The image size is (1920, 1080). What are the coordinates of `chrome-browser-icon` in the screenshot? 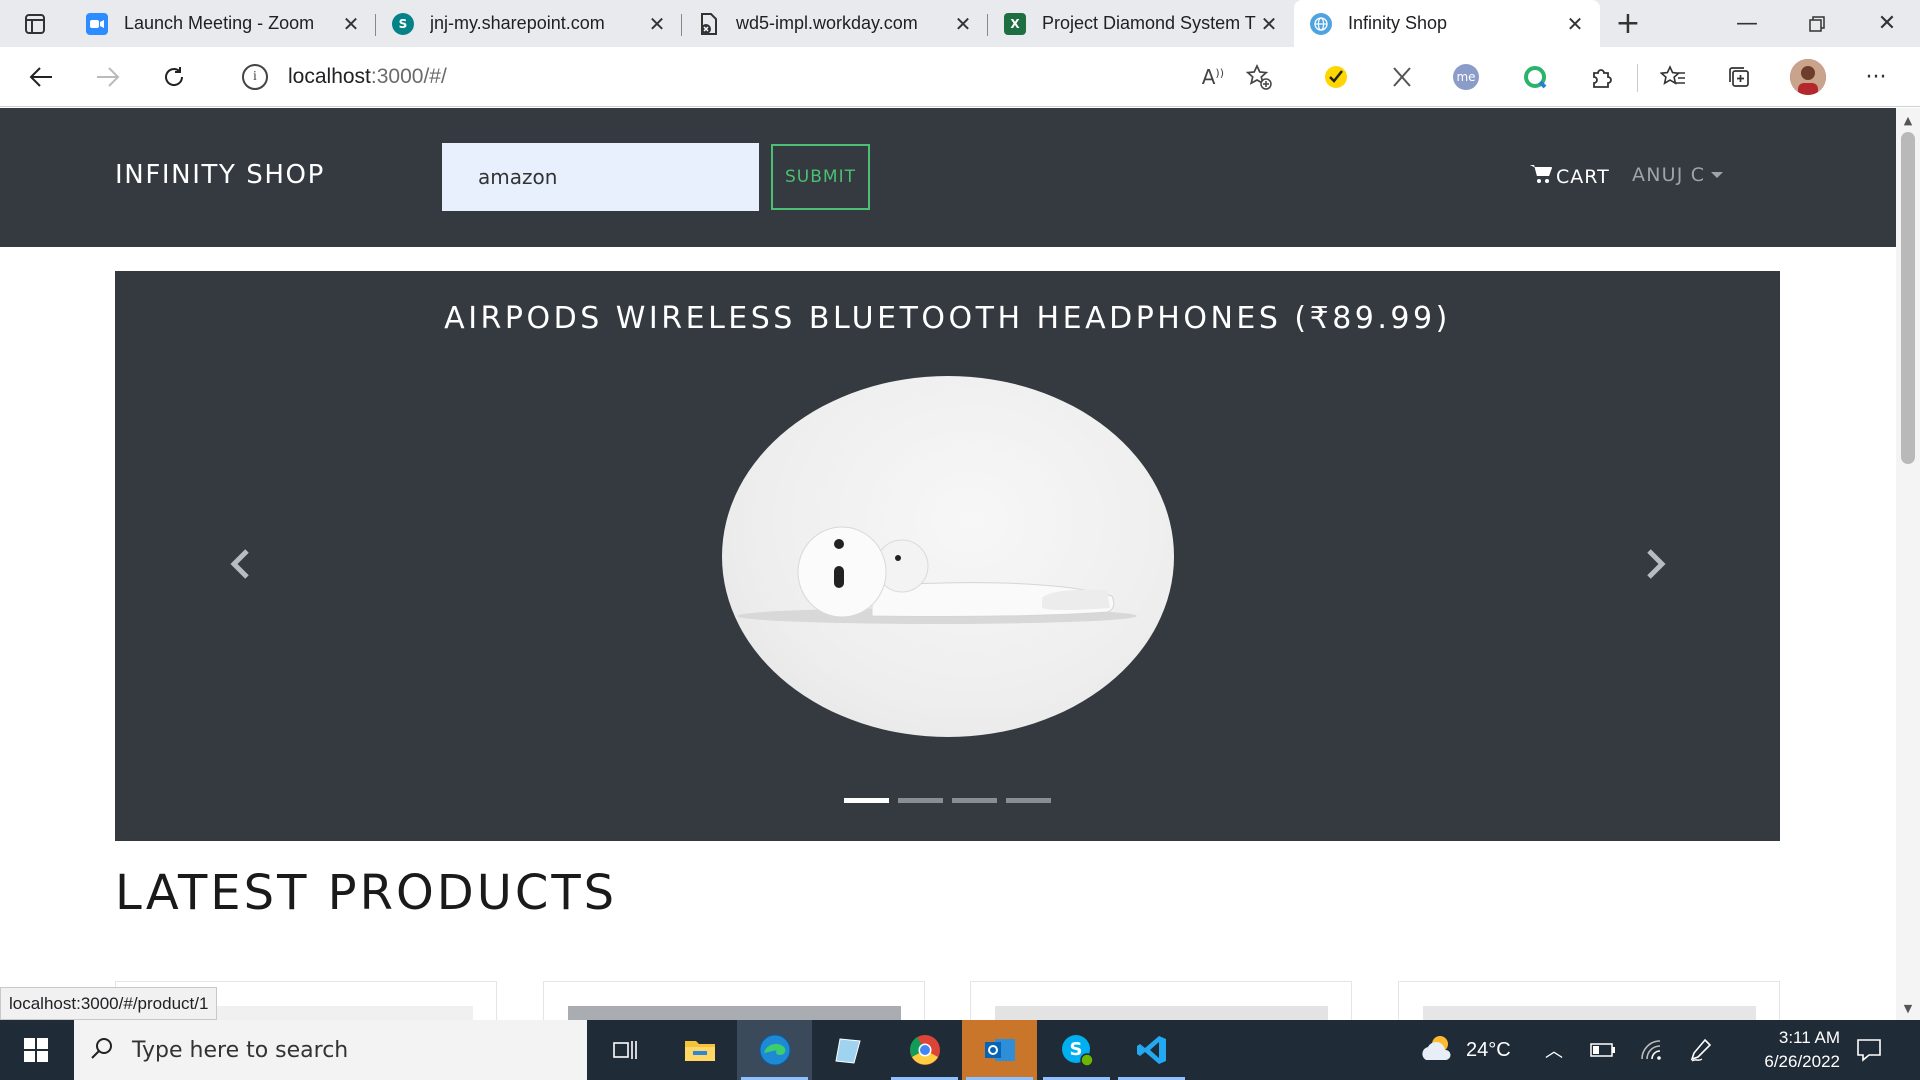 It's located at (924, 1050).